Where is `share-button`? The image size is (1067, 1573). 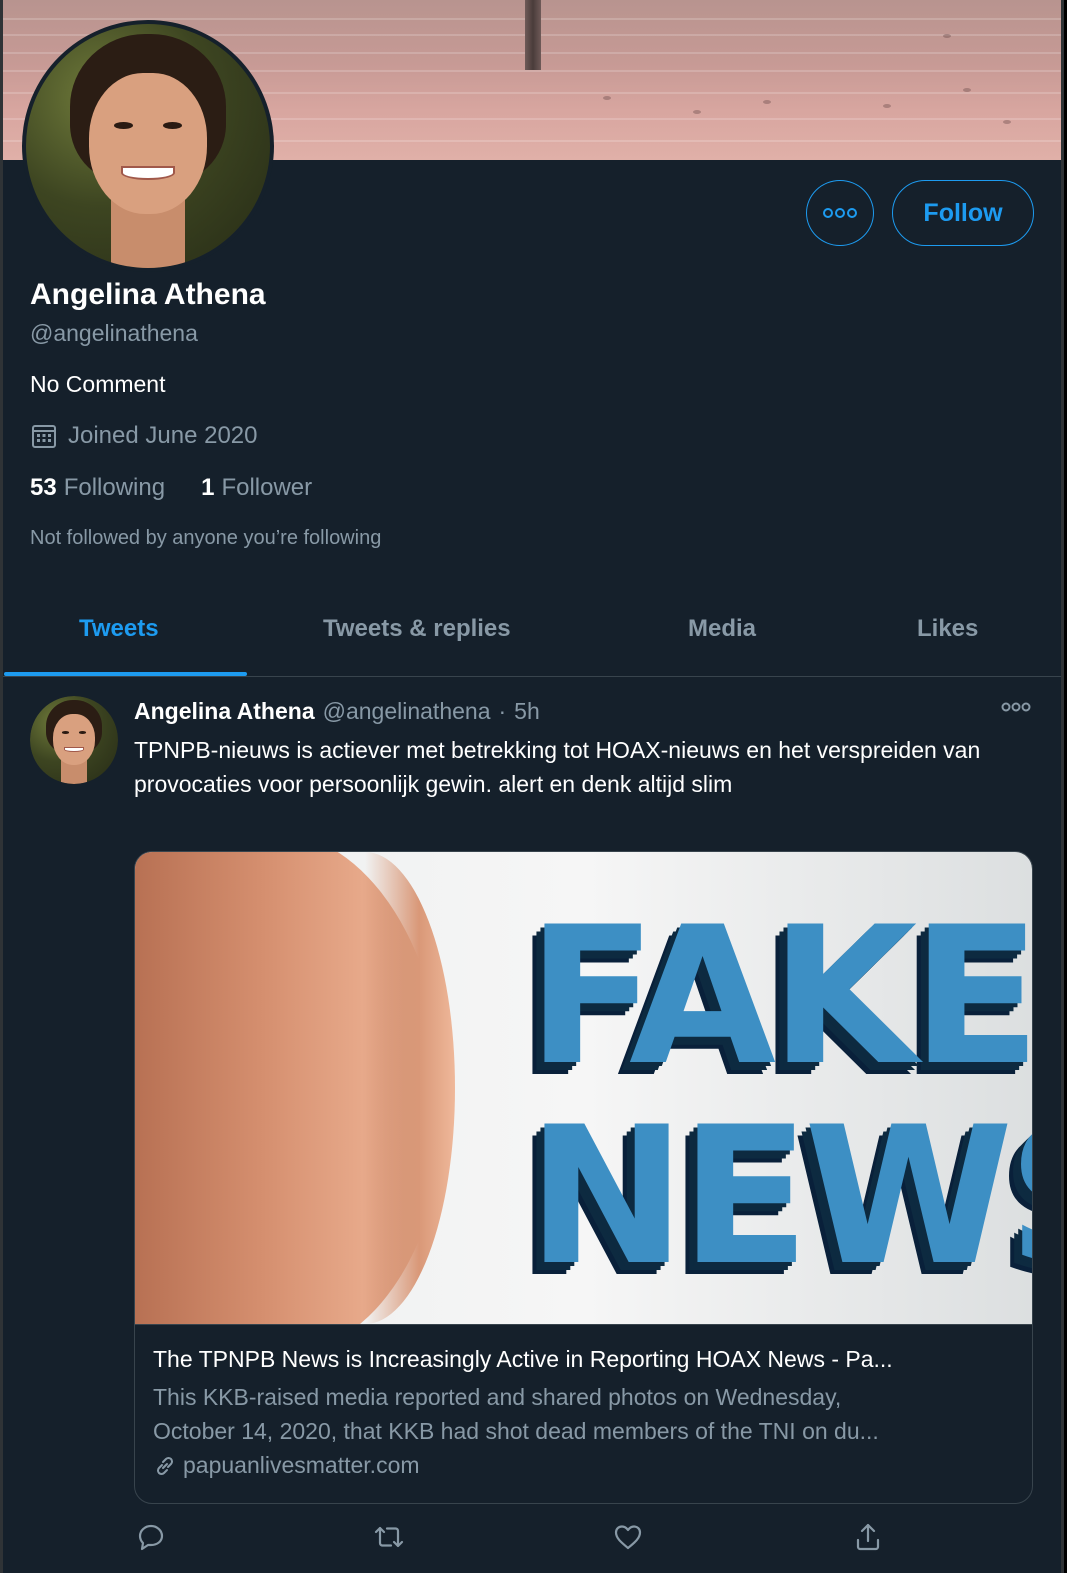 share-button is located at coordinates (868, 1539).